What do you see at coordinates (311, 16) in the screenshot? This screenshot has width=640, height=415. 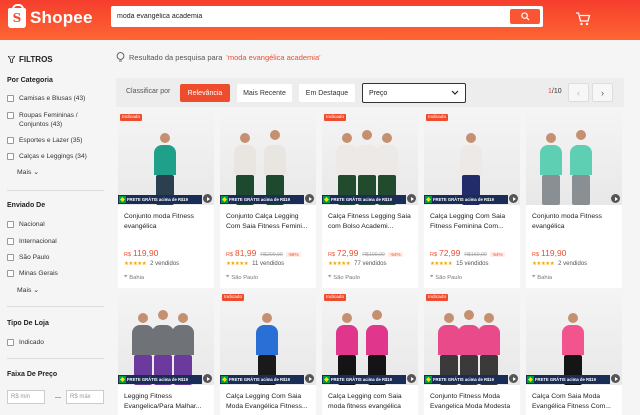 I see `search-input` at bounding box center [311, 16].